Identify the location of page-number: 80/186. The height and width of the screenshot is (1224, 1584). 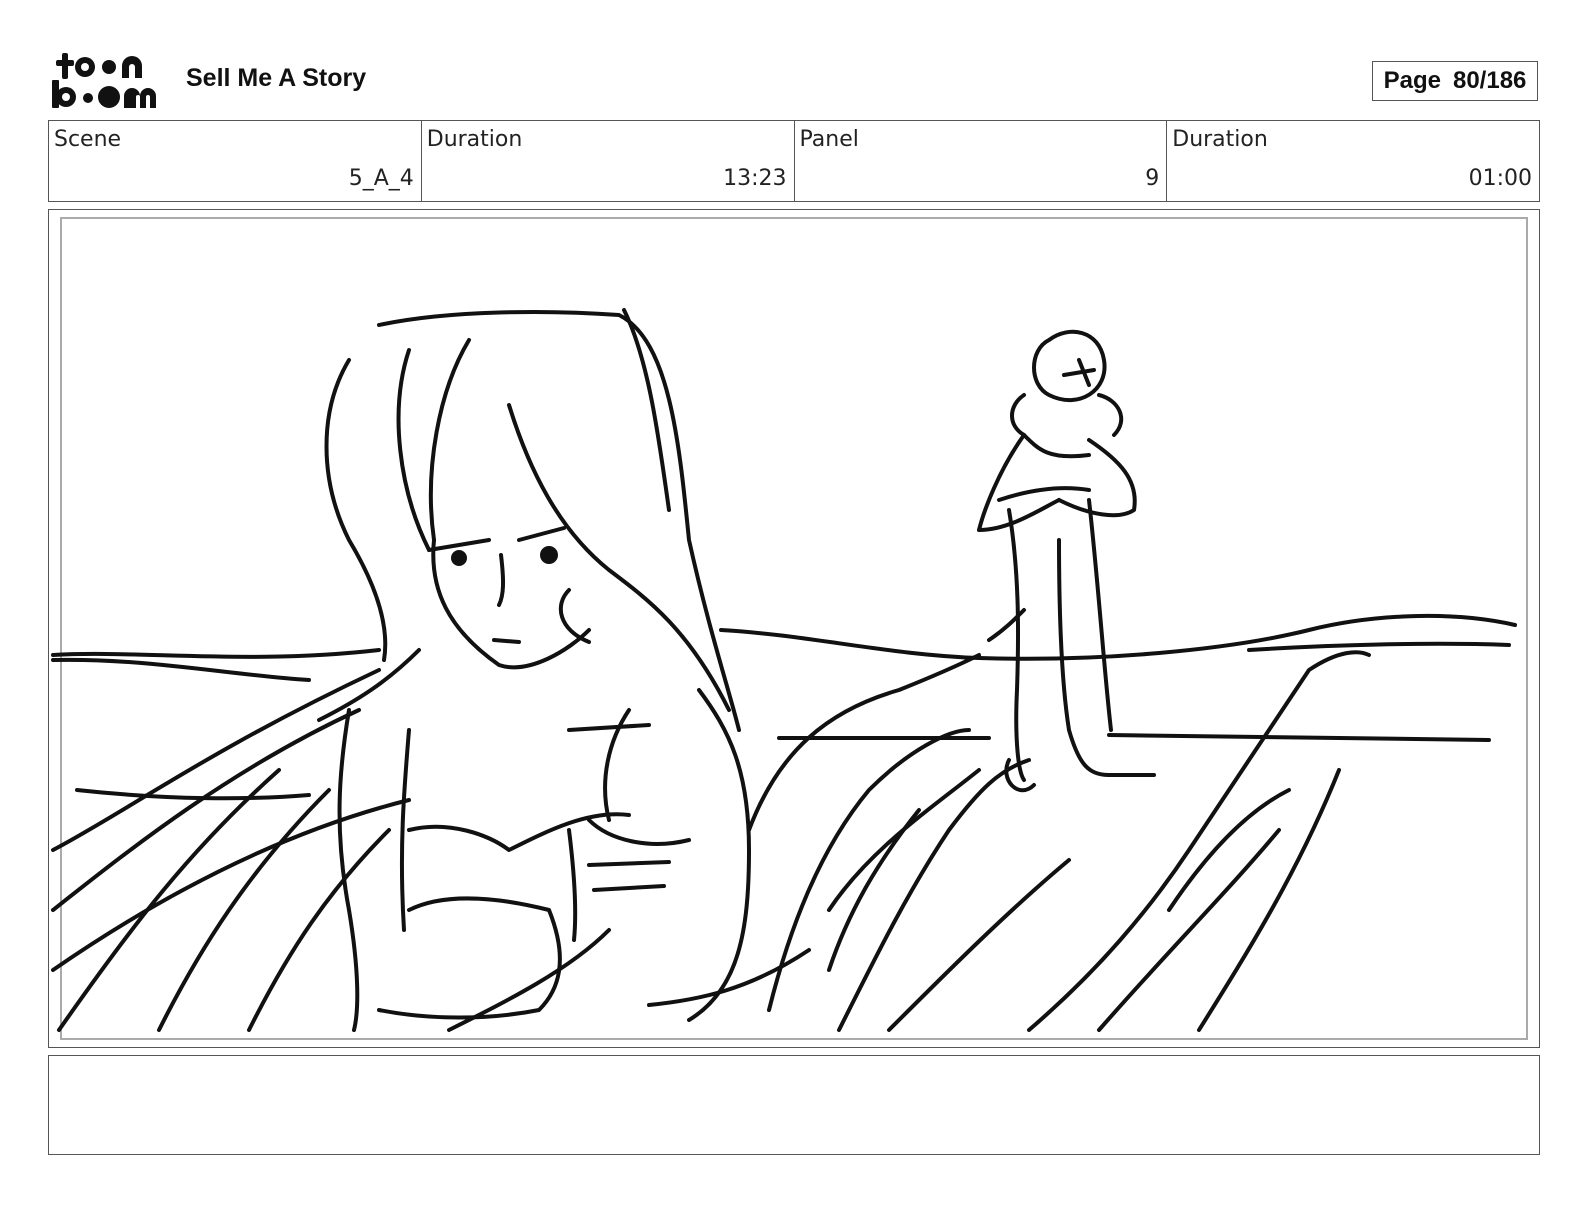
(1489, 80).